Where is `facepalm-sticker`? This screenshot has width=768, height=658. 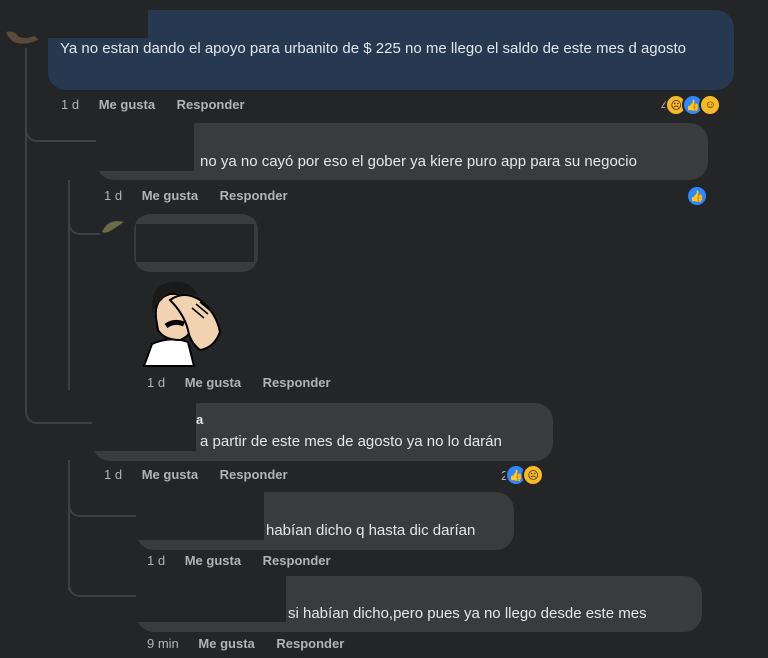
facepalm-sticker is located at coordinates (183, 323).